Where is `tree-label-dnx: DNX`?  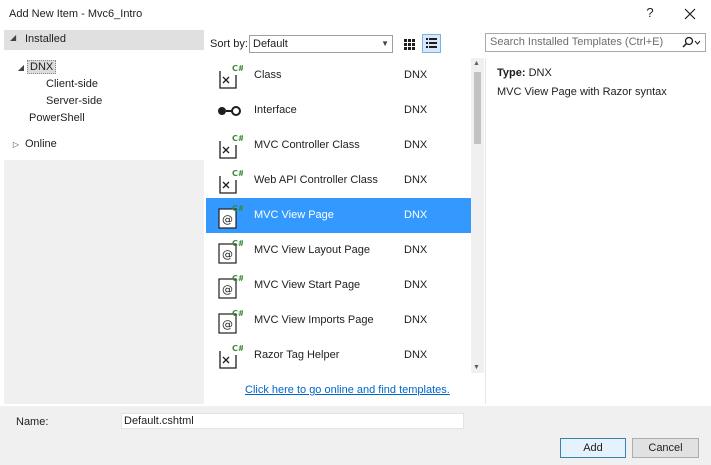
tree-label-dnx: DNX is located at coordinates (42, 67).